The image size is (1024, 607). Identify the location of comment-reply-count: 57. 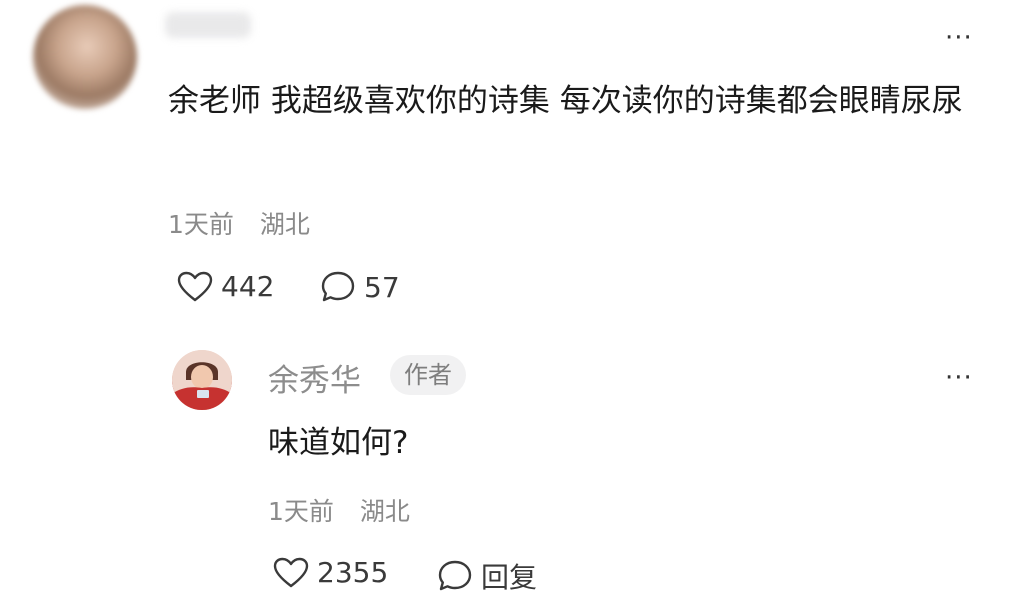
(382, 287).